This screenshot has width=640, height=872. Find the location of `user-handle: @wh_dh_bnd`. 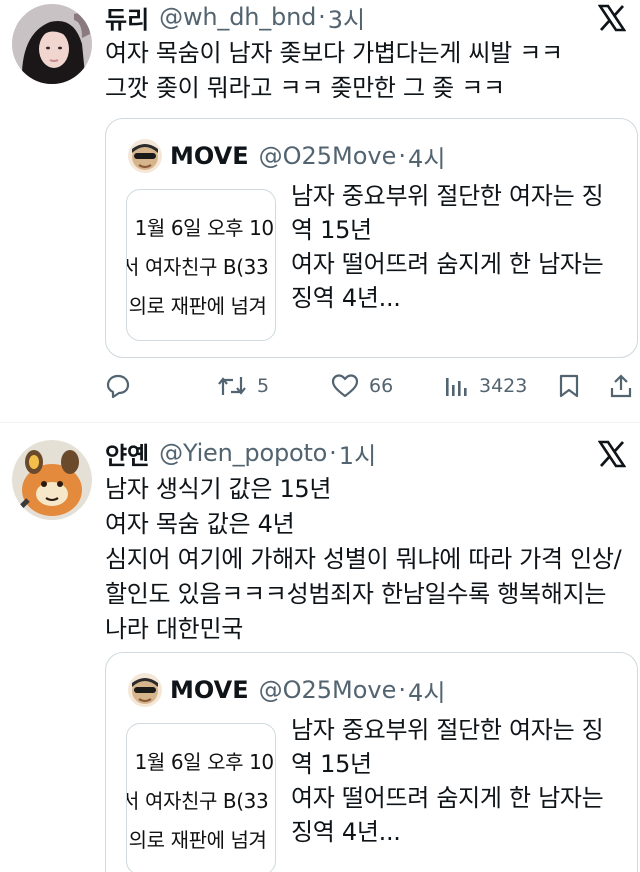

user-handle: @wh_dh_bnd is located at coordinates (237, 17).